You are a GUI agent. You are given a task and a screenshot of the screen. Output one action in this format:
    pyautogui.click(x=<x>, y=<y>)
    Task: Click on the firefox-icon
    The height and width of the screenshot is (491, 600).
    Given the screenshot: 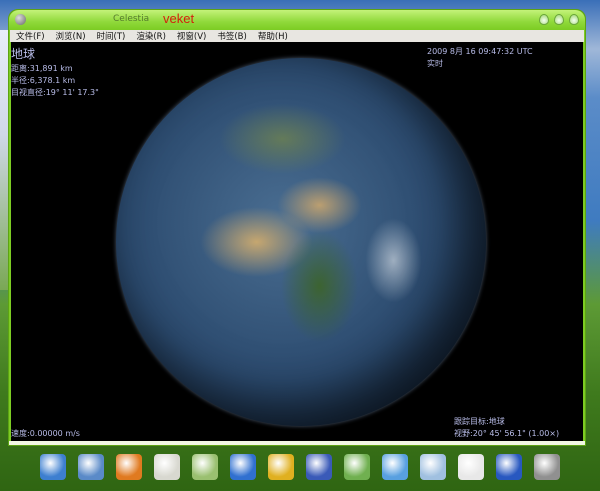 What is the action you would take?
    pyautogui.click(x=129, y=467)
    